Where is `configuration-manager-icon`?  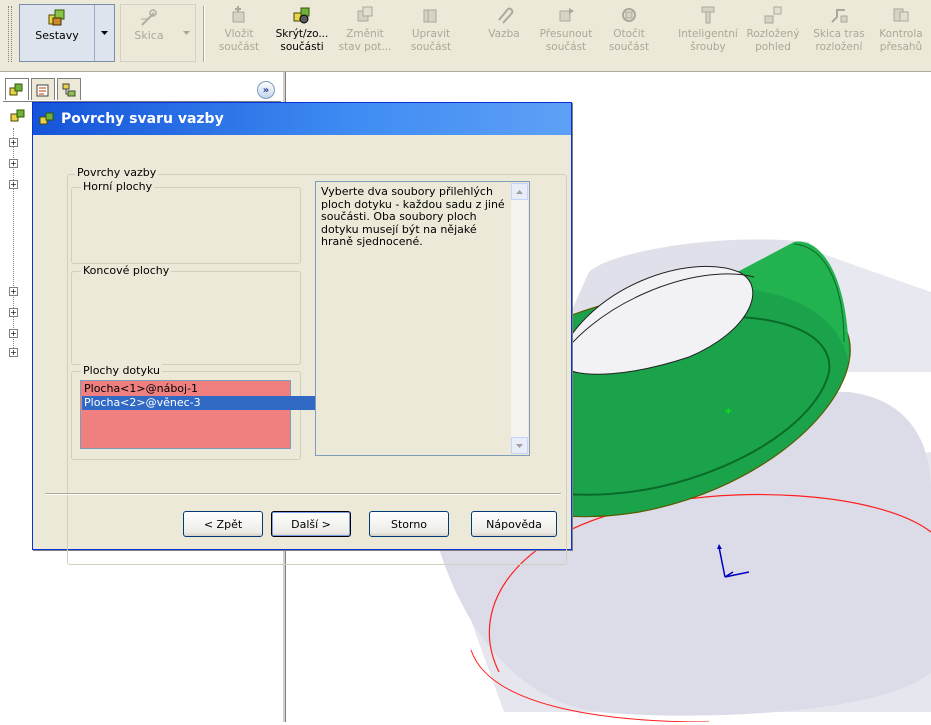
configuration-manager-icon is located at coordinates (69, 89).